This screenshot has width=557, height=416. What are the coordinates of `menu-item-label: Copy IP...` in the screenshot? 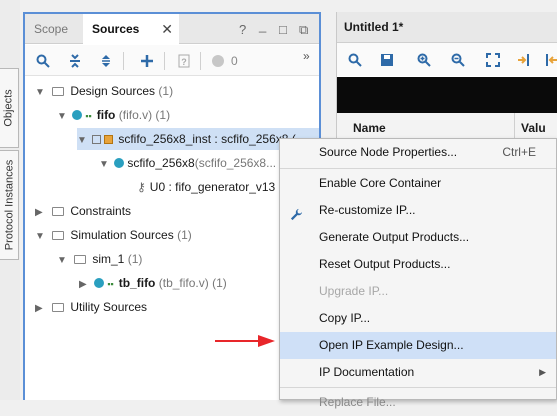 It's located at (345, 318).